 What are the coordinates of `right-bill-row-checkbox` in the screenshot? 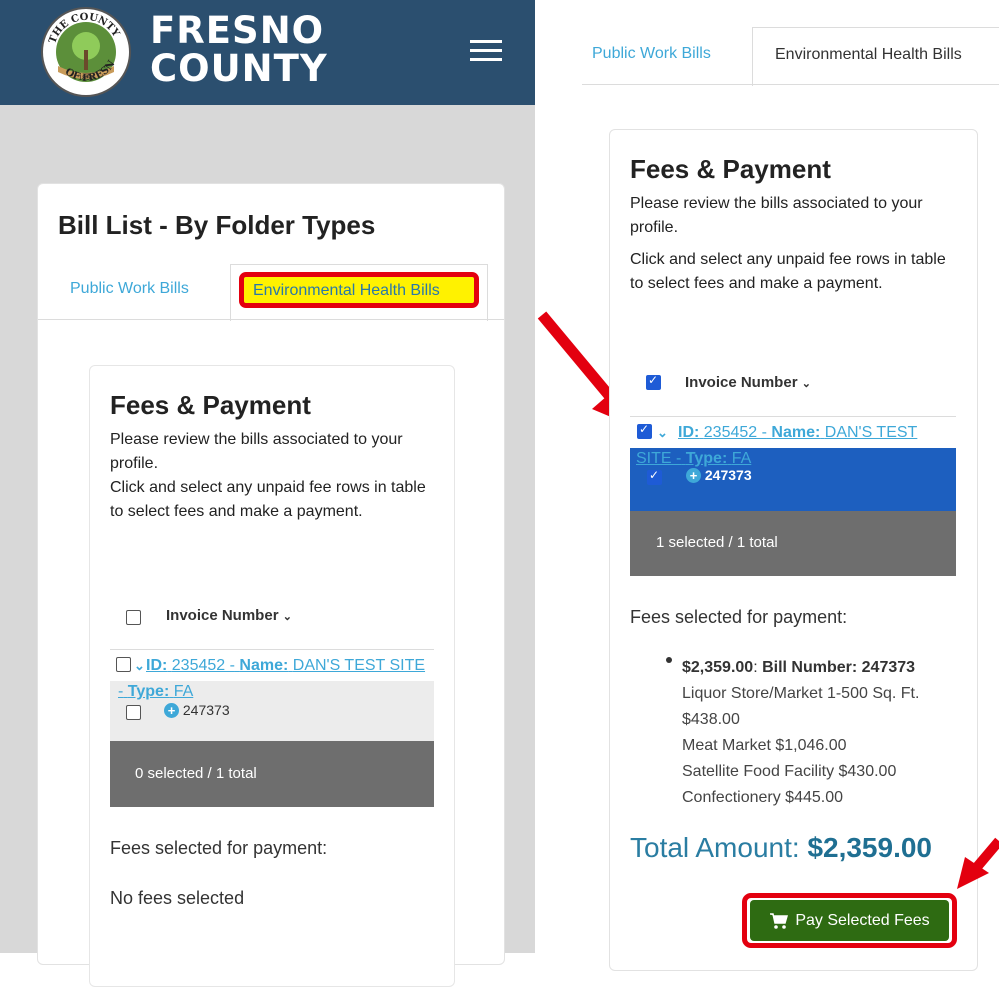 It's located at (654, 476).